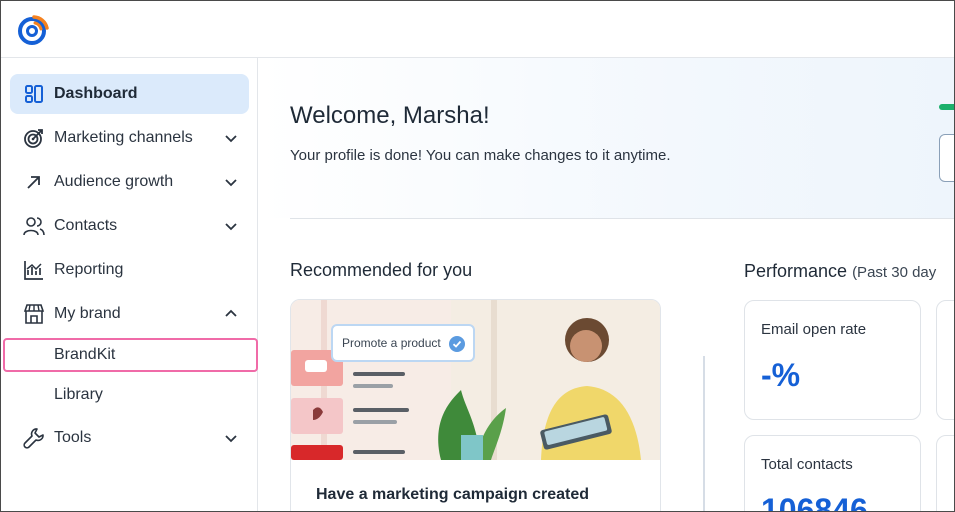  Describe the element at coordinates (33, 30) in the screenshot. I see `constant-contact-logo-icon` at that location.